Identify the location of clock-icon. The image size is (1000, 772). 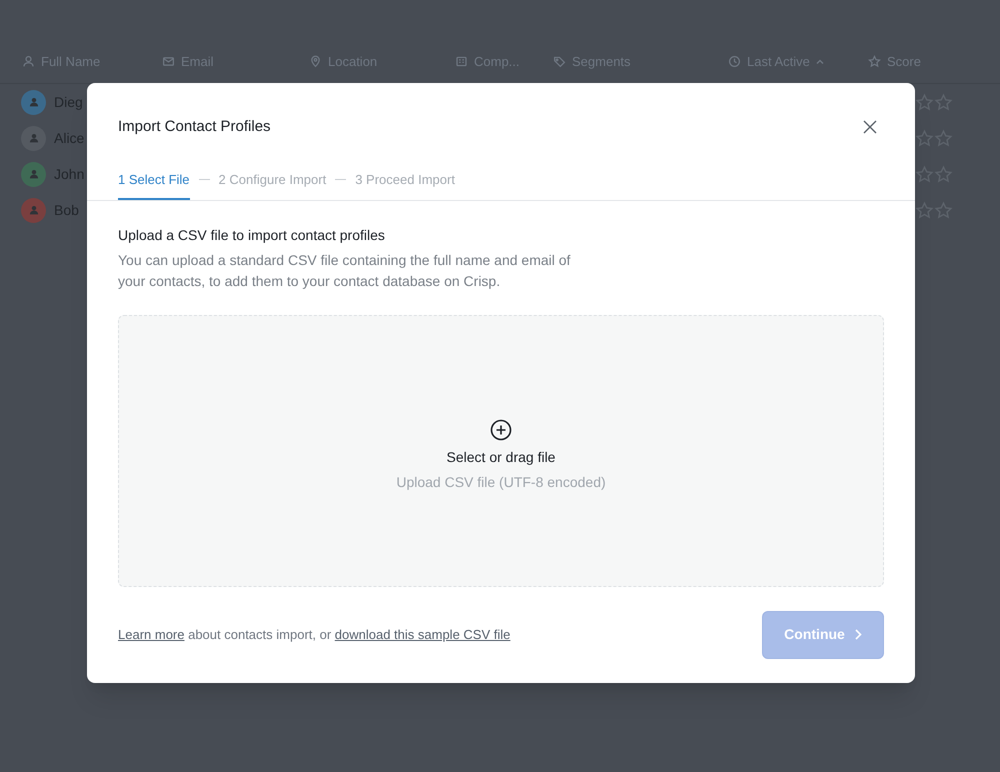
(734, 61).